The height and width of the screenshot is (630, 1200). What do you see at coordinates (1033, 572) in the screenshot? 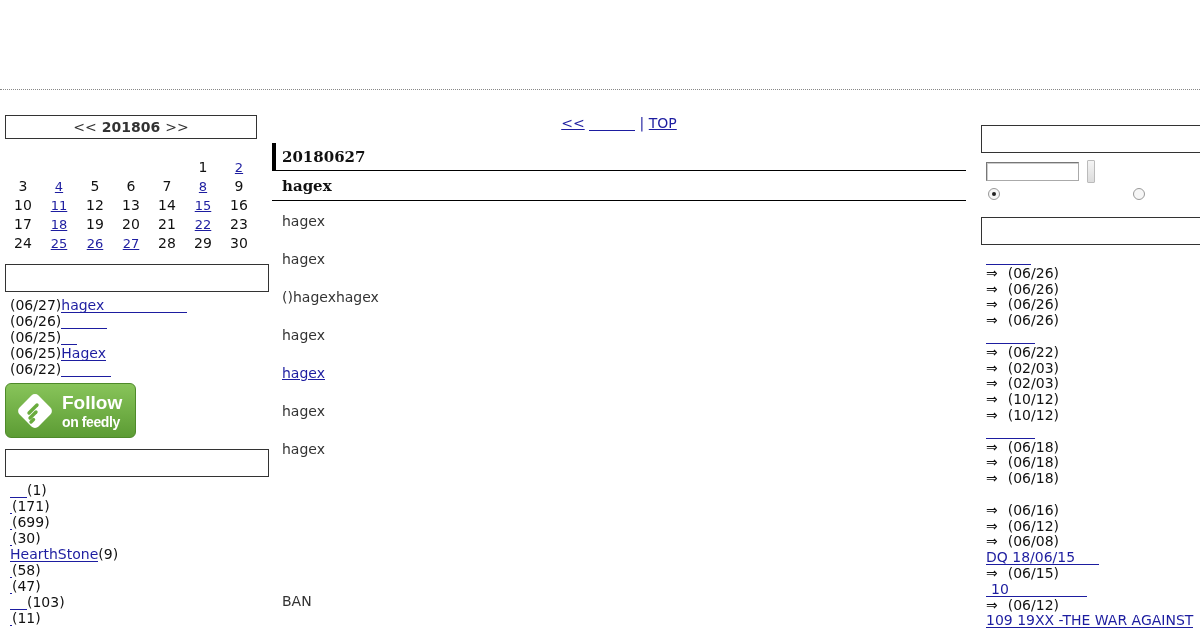
I see `entry-date: (06/15)` at bounding box center [1033, 572].